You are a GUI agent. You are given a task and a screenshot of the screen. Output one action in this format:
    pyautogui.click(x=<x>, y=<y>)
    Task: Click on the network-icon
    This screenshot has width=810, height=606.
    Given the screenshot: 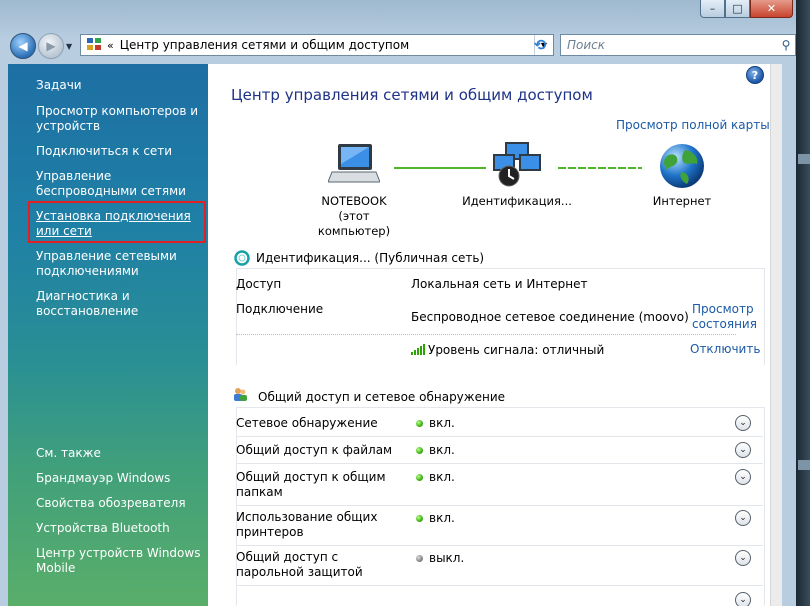 What is the action you would take?
    pyautogui.click(x=517, y=164)
    